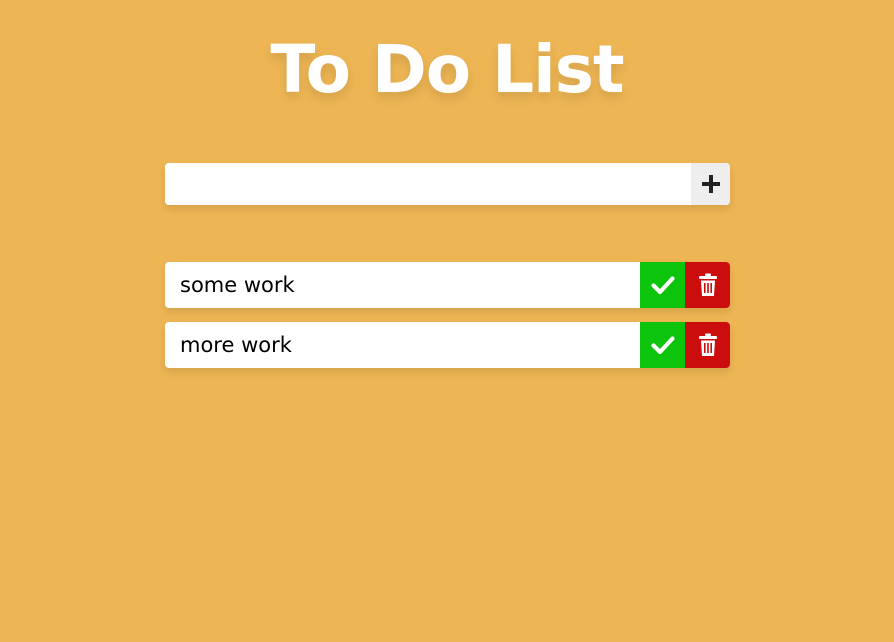 This screenshot has width=894, height=642. Describe the element at coordinates (237, 285) in the screenshot. I see `todo-text: some work` at that location.